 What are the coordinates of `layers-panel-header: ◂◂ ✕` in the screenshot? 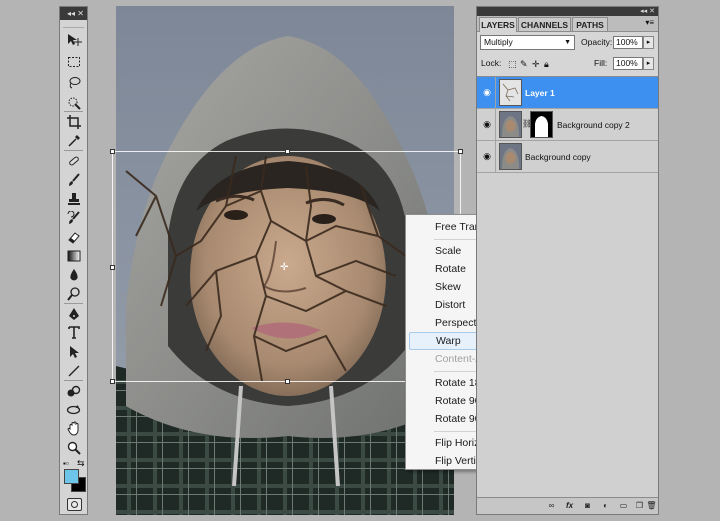 It's located at (567, 11).